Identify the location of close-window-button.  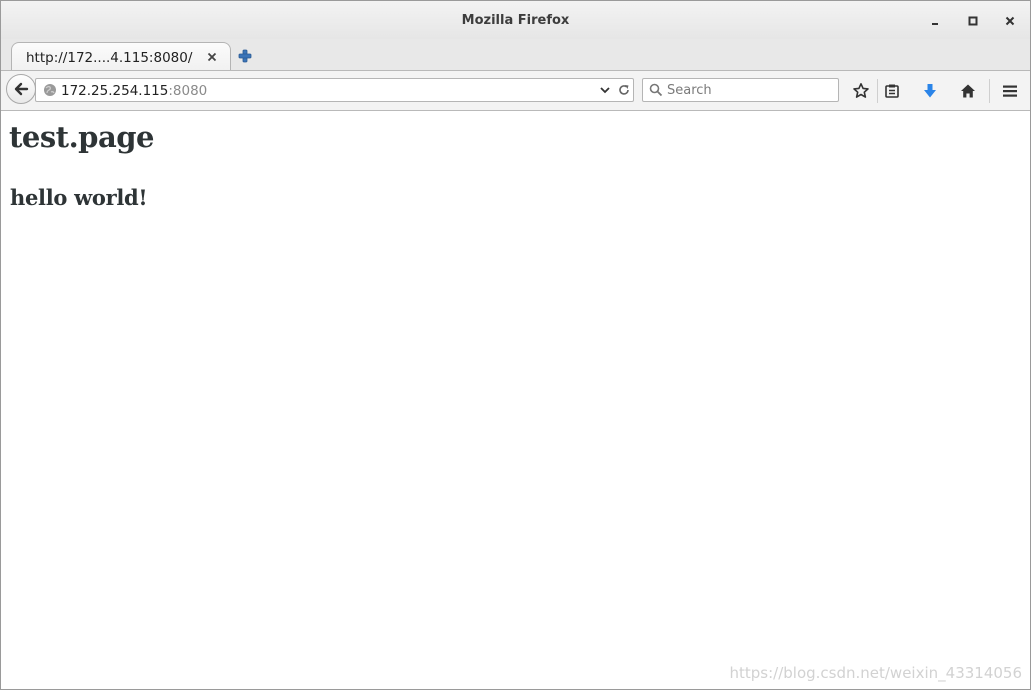
(1010, 21).